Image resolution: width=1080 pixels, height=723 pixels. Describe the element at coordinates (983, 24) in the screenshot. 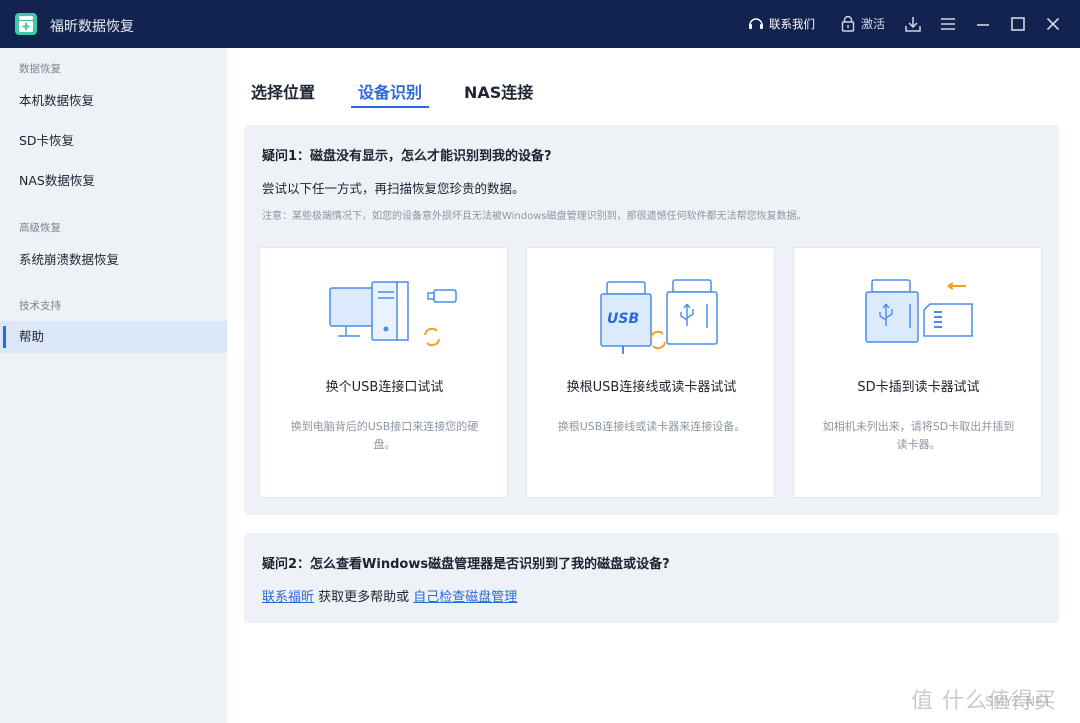

I see `minimize-icon` at that location.